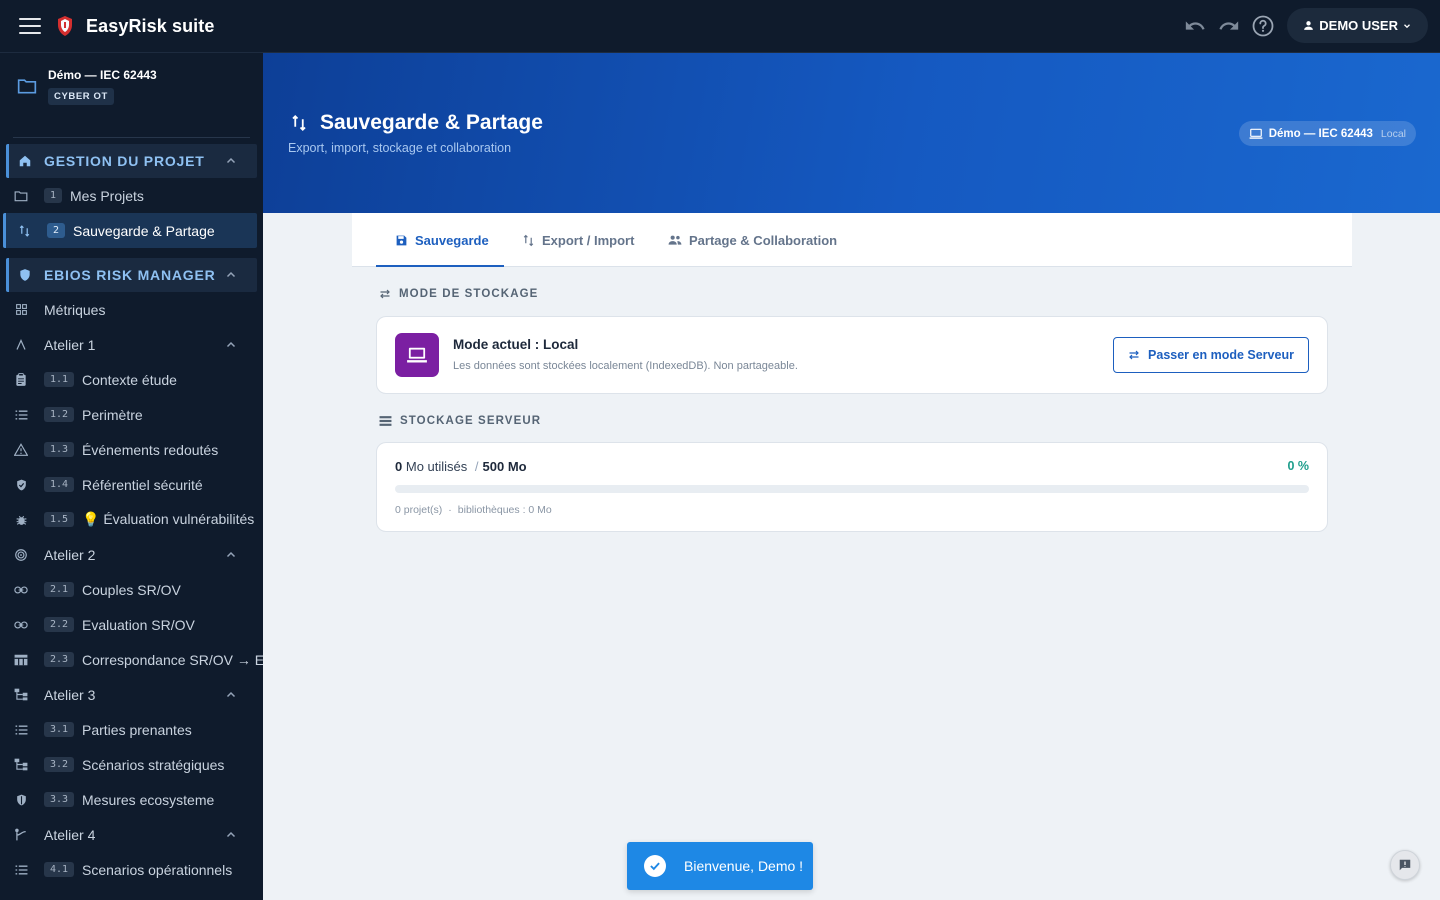  I want to click on user-name: DEMO USER, so click(1358, 25).